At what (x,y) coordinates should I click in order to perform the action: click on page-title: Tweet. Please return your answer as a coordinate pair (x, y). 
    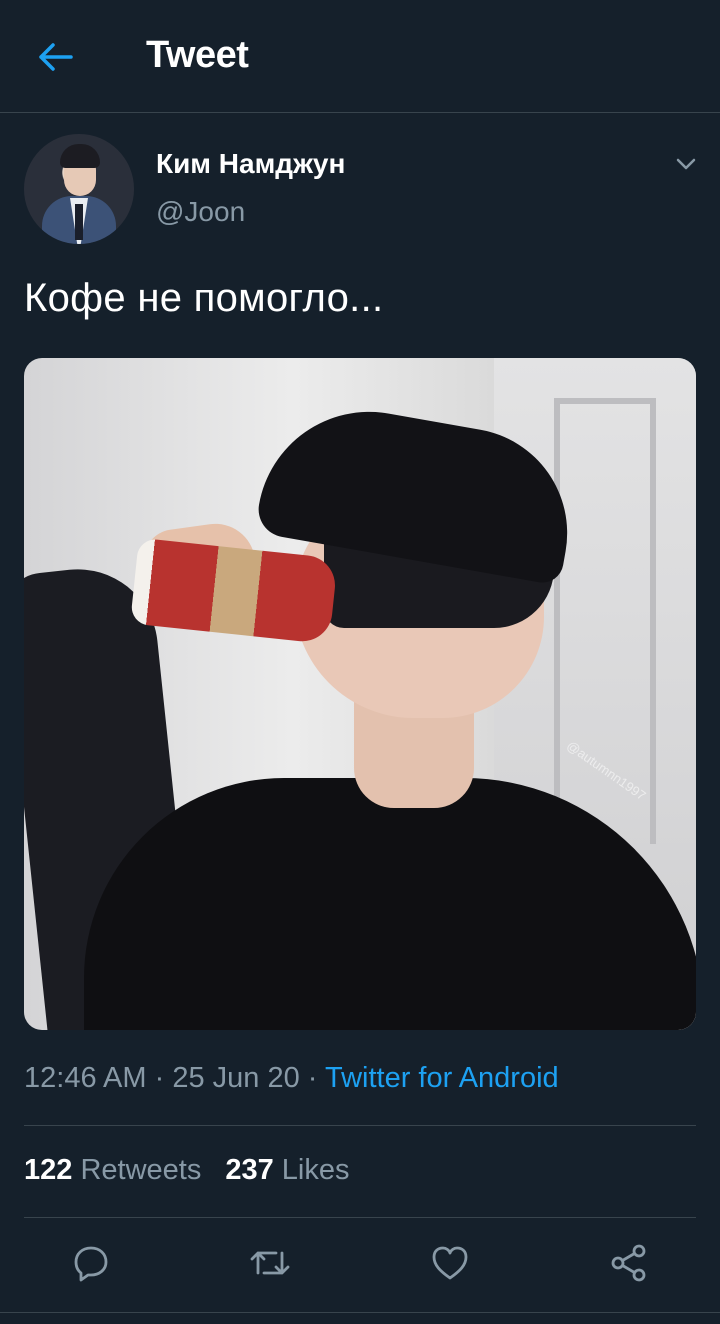
    Looking at the image, I should click on (197, 55).